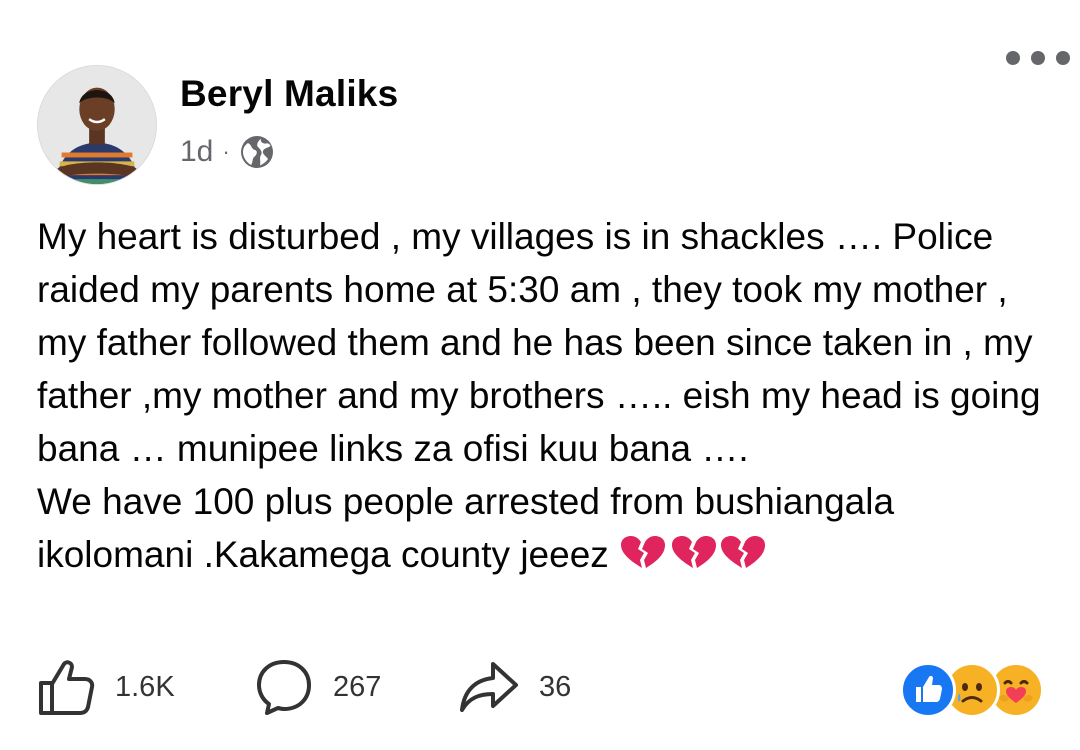  I want to click on comment-button: 267, so click(357, 687).